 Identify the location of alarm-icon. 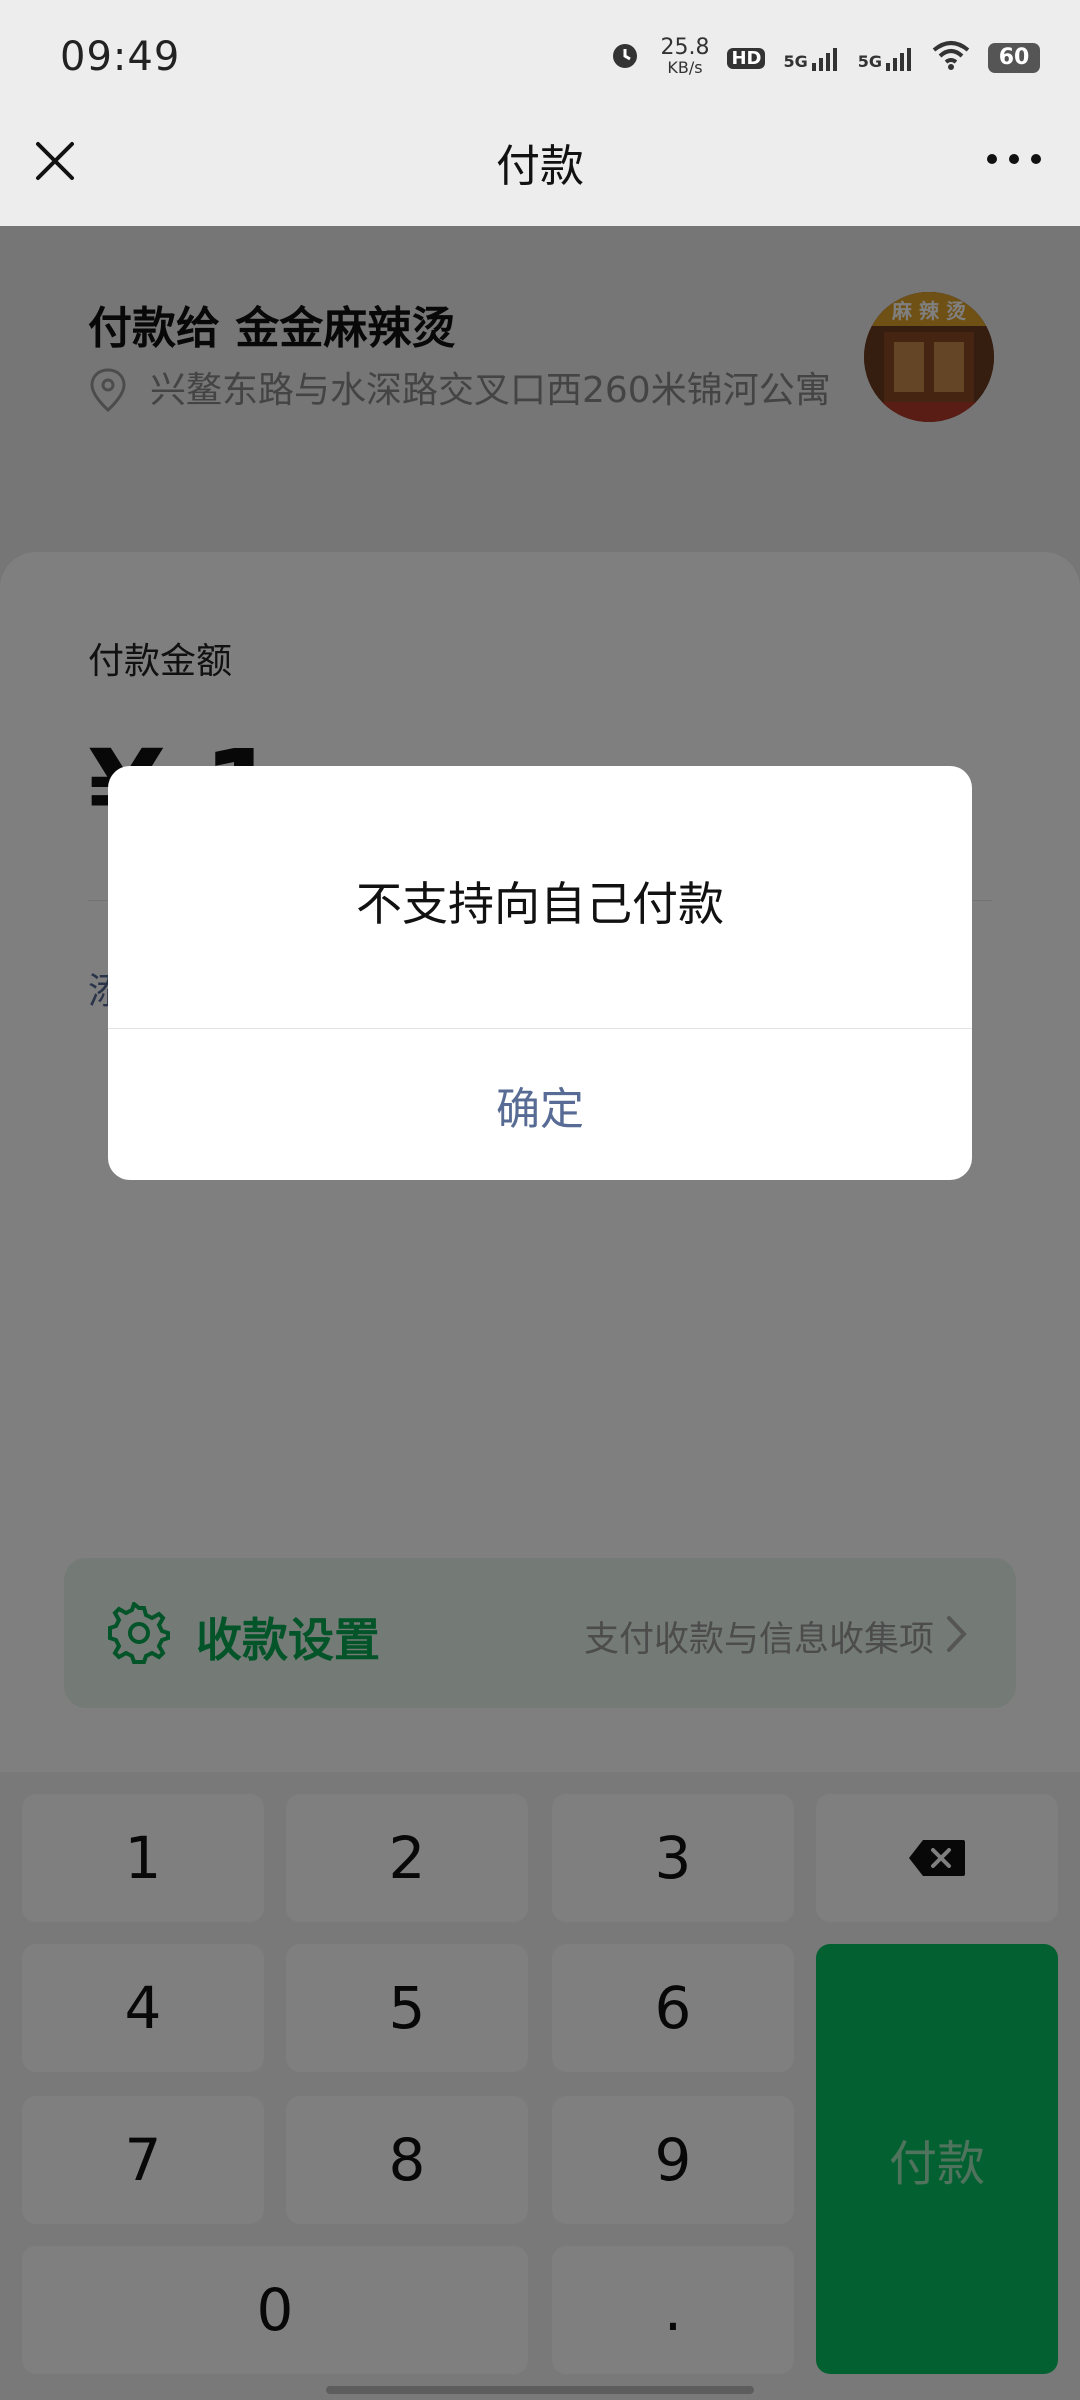
(625, 58).